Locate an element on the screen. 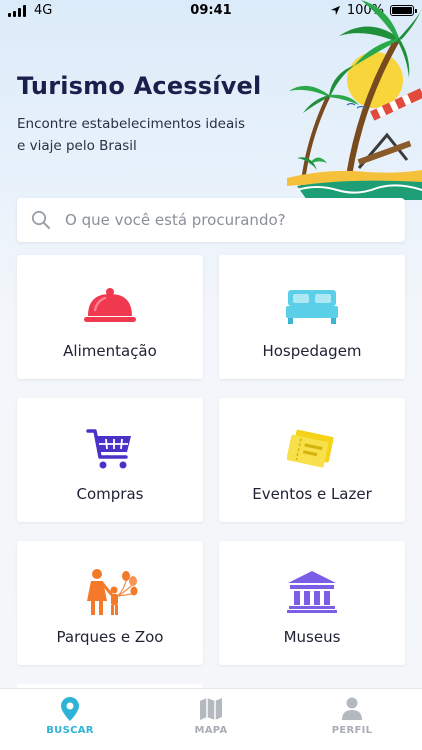 The image size is (422, 750). category-label: Parques e Zoo is located at coordinates (110, 637).